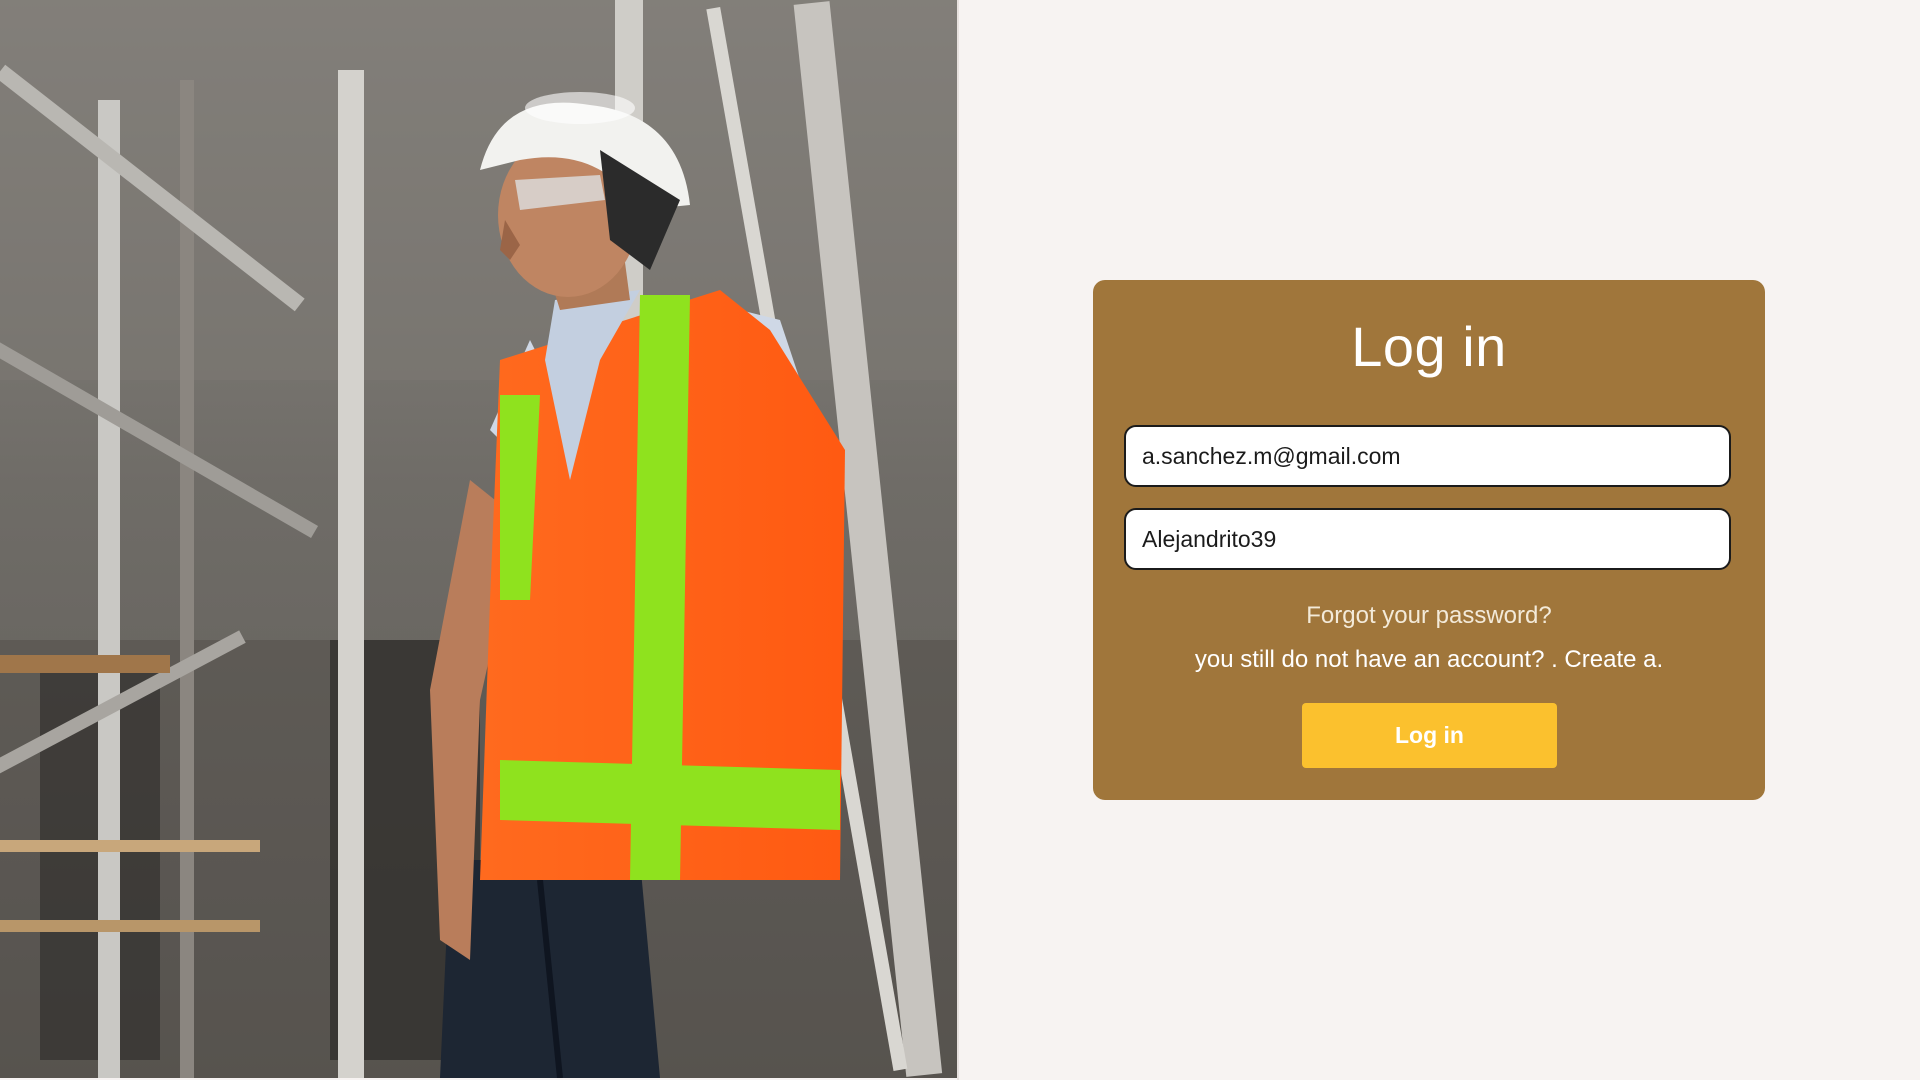 Image resolution: width=1920 pixels, height=1080 pixels. What do you see at coordinates (1376, 659) in the screenshot?
I see `signup-prompt-text: you still do not have an account? .` at bounding box center [1376, 659].